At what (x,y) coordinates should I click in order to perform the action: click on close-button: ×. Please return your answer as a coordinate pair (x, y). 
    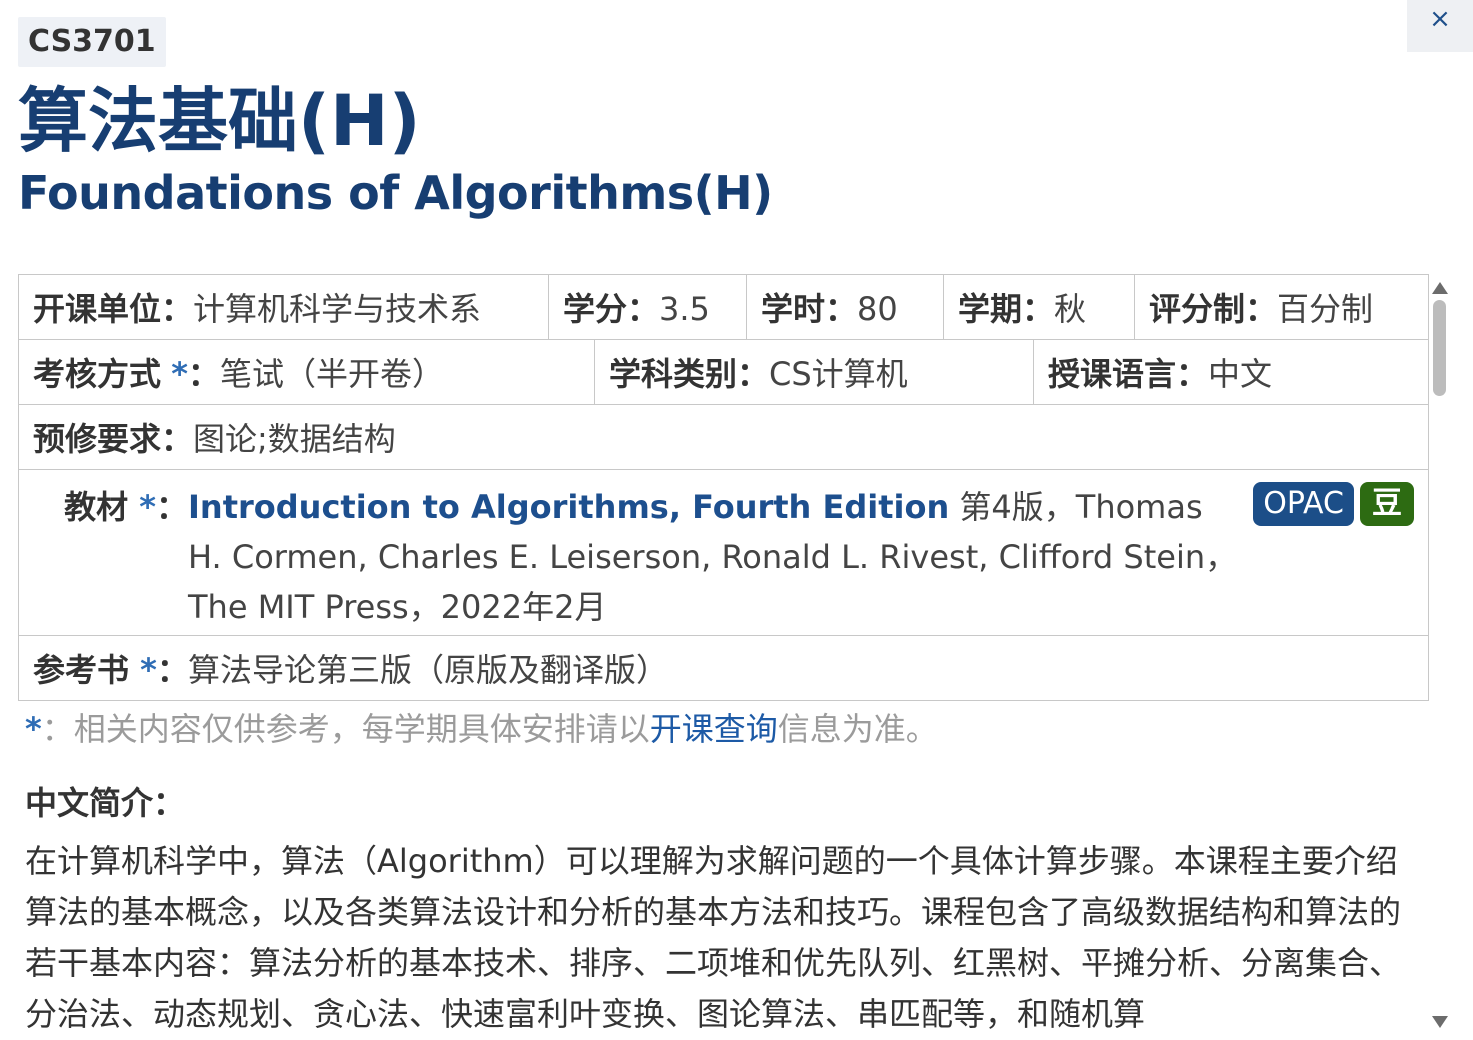
    Looking at the image, I should click on (1440, 26).